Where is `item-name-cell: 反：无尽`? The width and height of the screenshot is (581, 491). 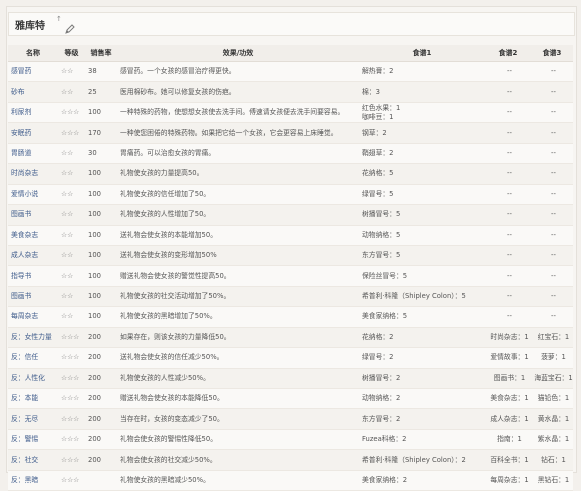 item-name-cell: 反：无尽 is located at coordinates (33, 419).